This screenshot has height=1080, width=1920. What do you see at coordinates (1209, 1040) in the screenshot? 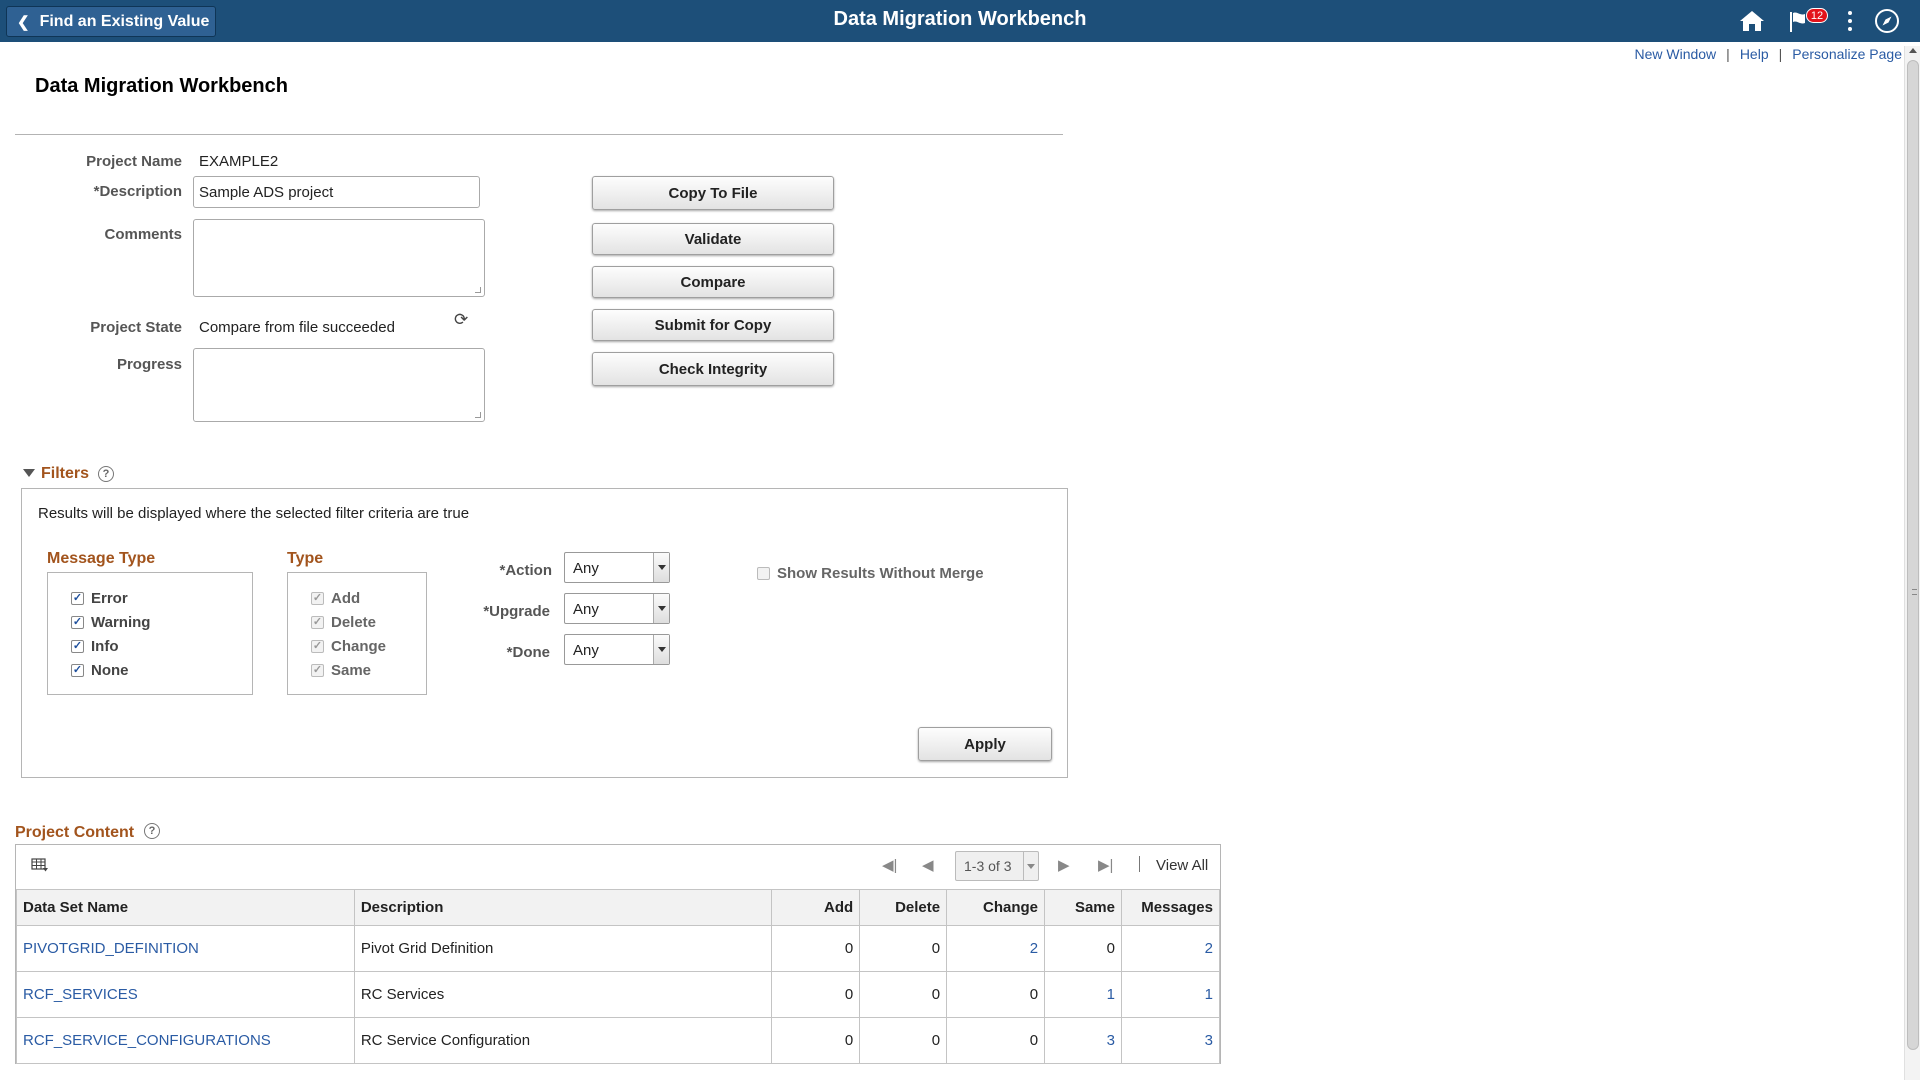
I see `messages-count-link: 3` at bounding box center [1209, 1040].